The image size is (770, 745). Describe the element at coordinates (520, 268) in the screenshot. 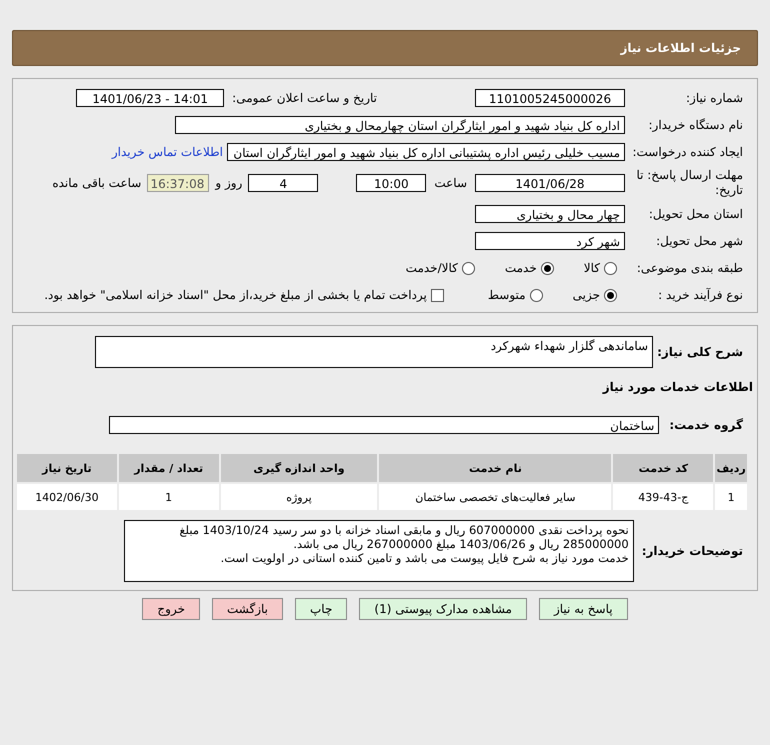

I see `radio-label: خدمت` at that location.